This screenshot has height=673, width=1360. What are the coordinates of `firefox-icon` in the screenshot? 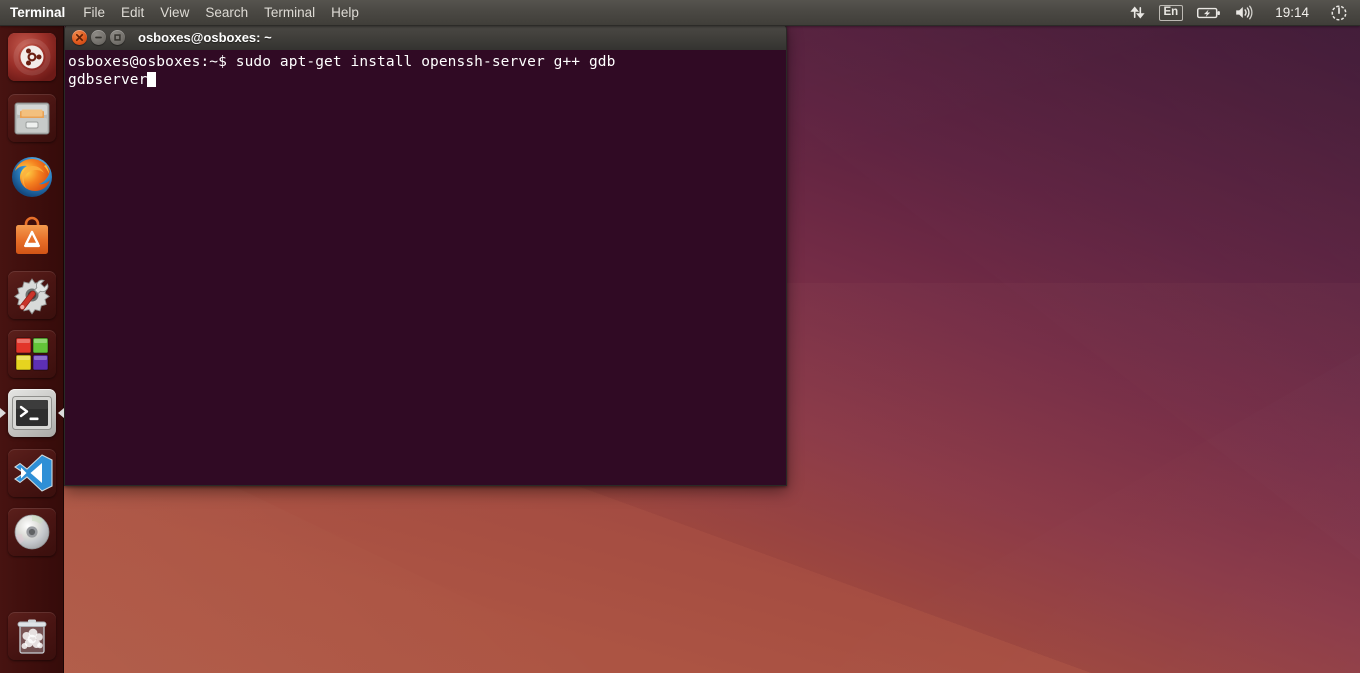 It's located at (32, 177).